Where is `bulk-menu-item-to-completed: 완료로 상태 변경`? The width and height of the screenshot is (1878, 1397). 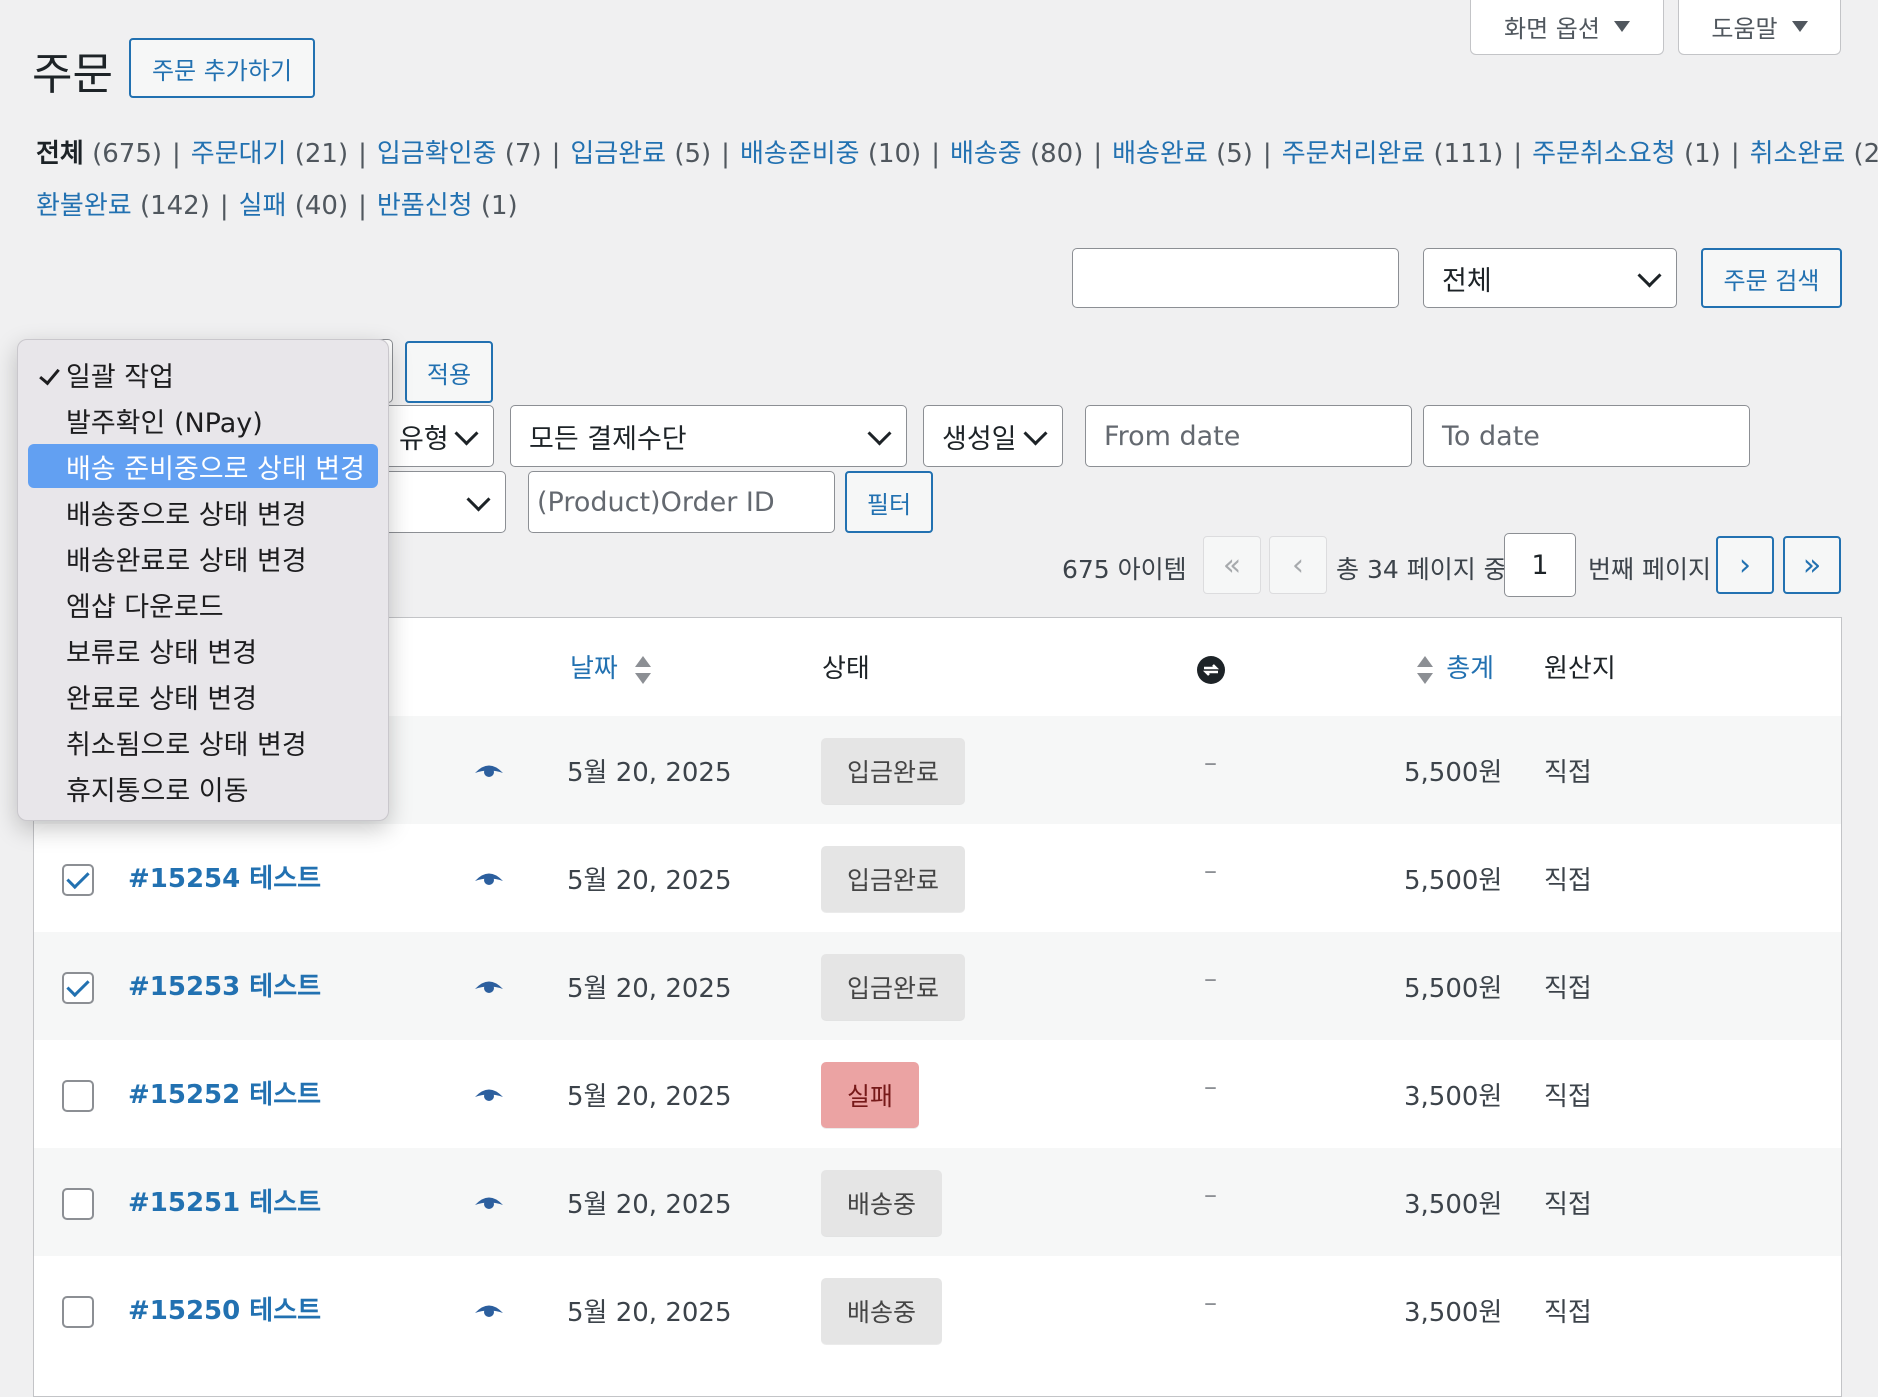 bulk-menu-item-to-completed: 완료로 상태 변경 is located at coordinates (203, 696).